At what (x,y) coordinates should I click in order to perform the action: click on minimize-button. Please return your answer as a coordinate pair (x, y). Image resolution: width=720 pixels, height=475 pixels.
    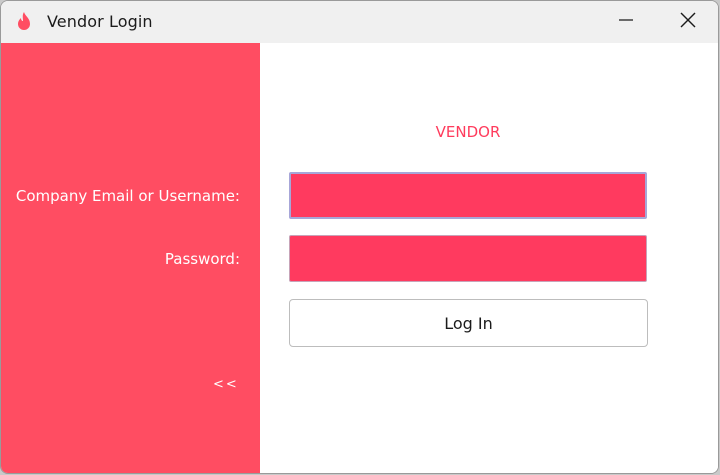
    Looking at the image, I should click on (626, 22).